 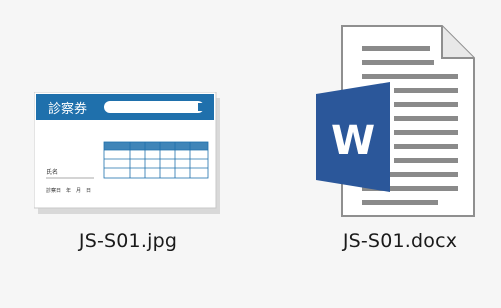 I want to click on file-name-label: JS-S01.jpg, so click(x=128, y=241).